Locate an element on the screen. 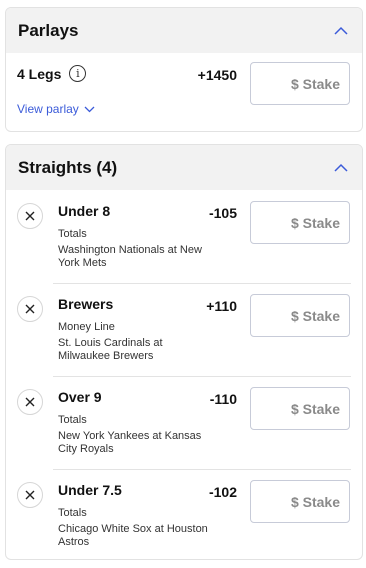  parlays-header: Parlays is located at coordinates (184, 30).